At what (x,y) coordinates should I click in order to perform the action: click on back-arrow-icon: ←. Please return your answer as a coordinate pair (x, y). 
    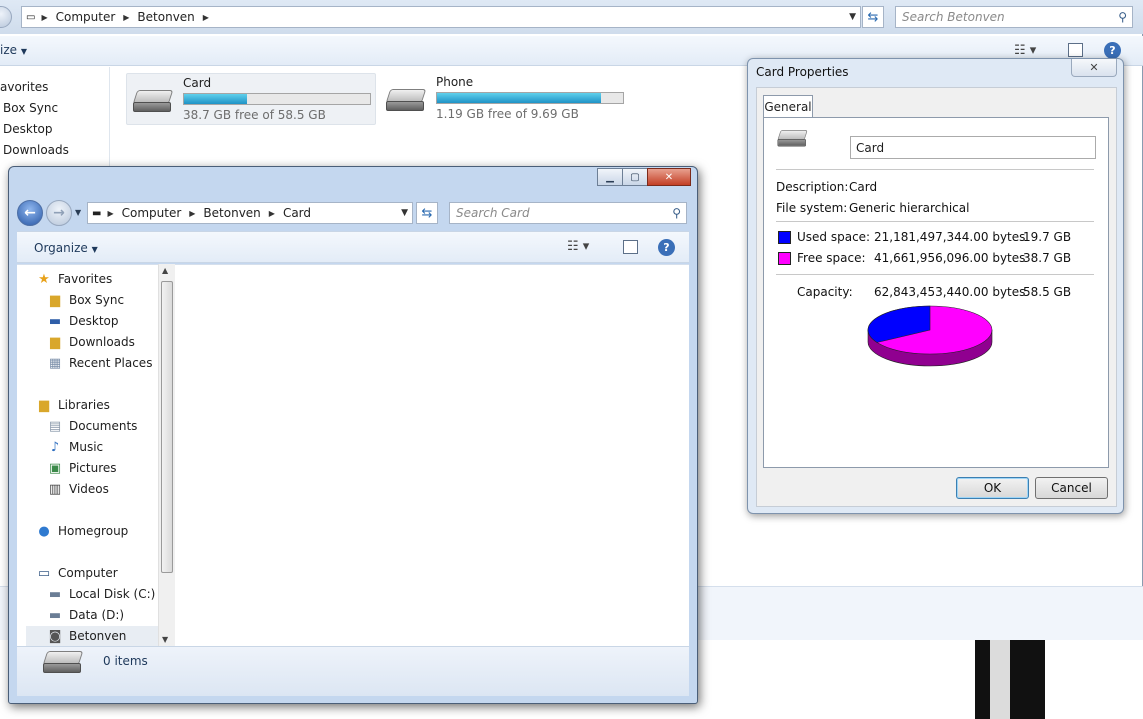
    Looking at the image, I should click on (30, 213).